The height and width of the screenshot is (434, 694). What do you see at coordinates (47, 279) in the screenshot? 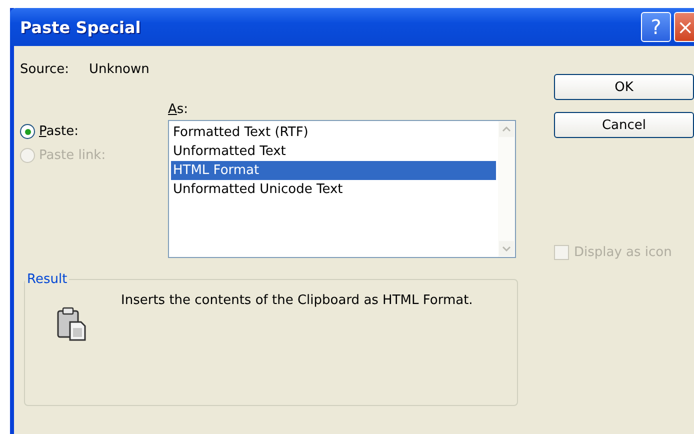
I see `result-title: Result` at bounding box center [47, 279].